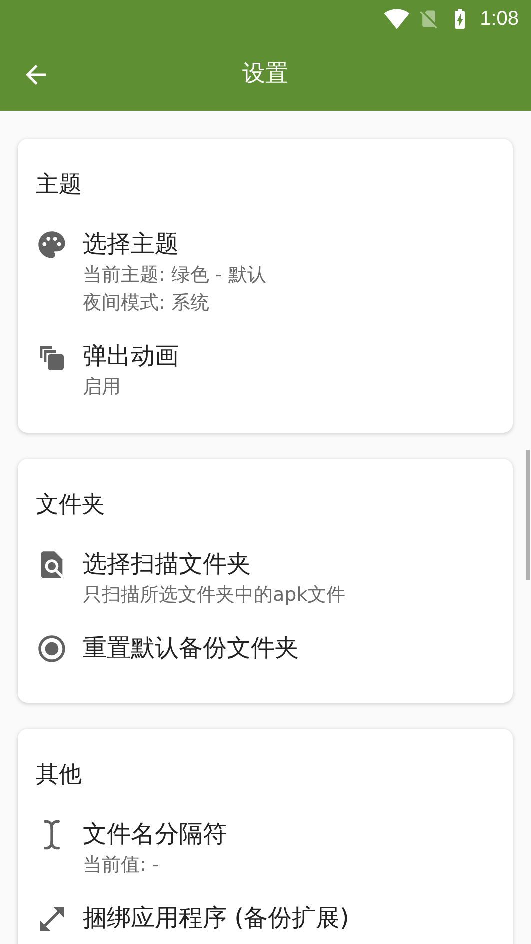 The height and width of the screenshot is (944, 531). Describe the element at coordinates (131, 356) in the screenshot. I see `item-title: 弹出动画` at that location.